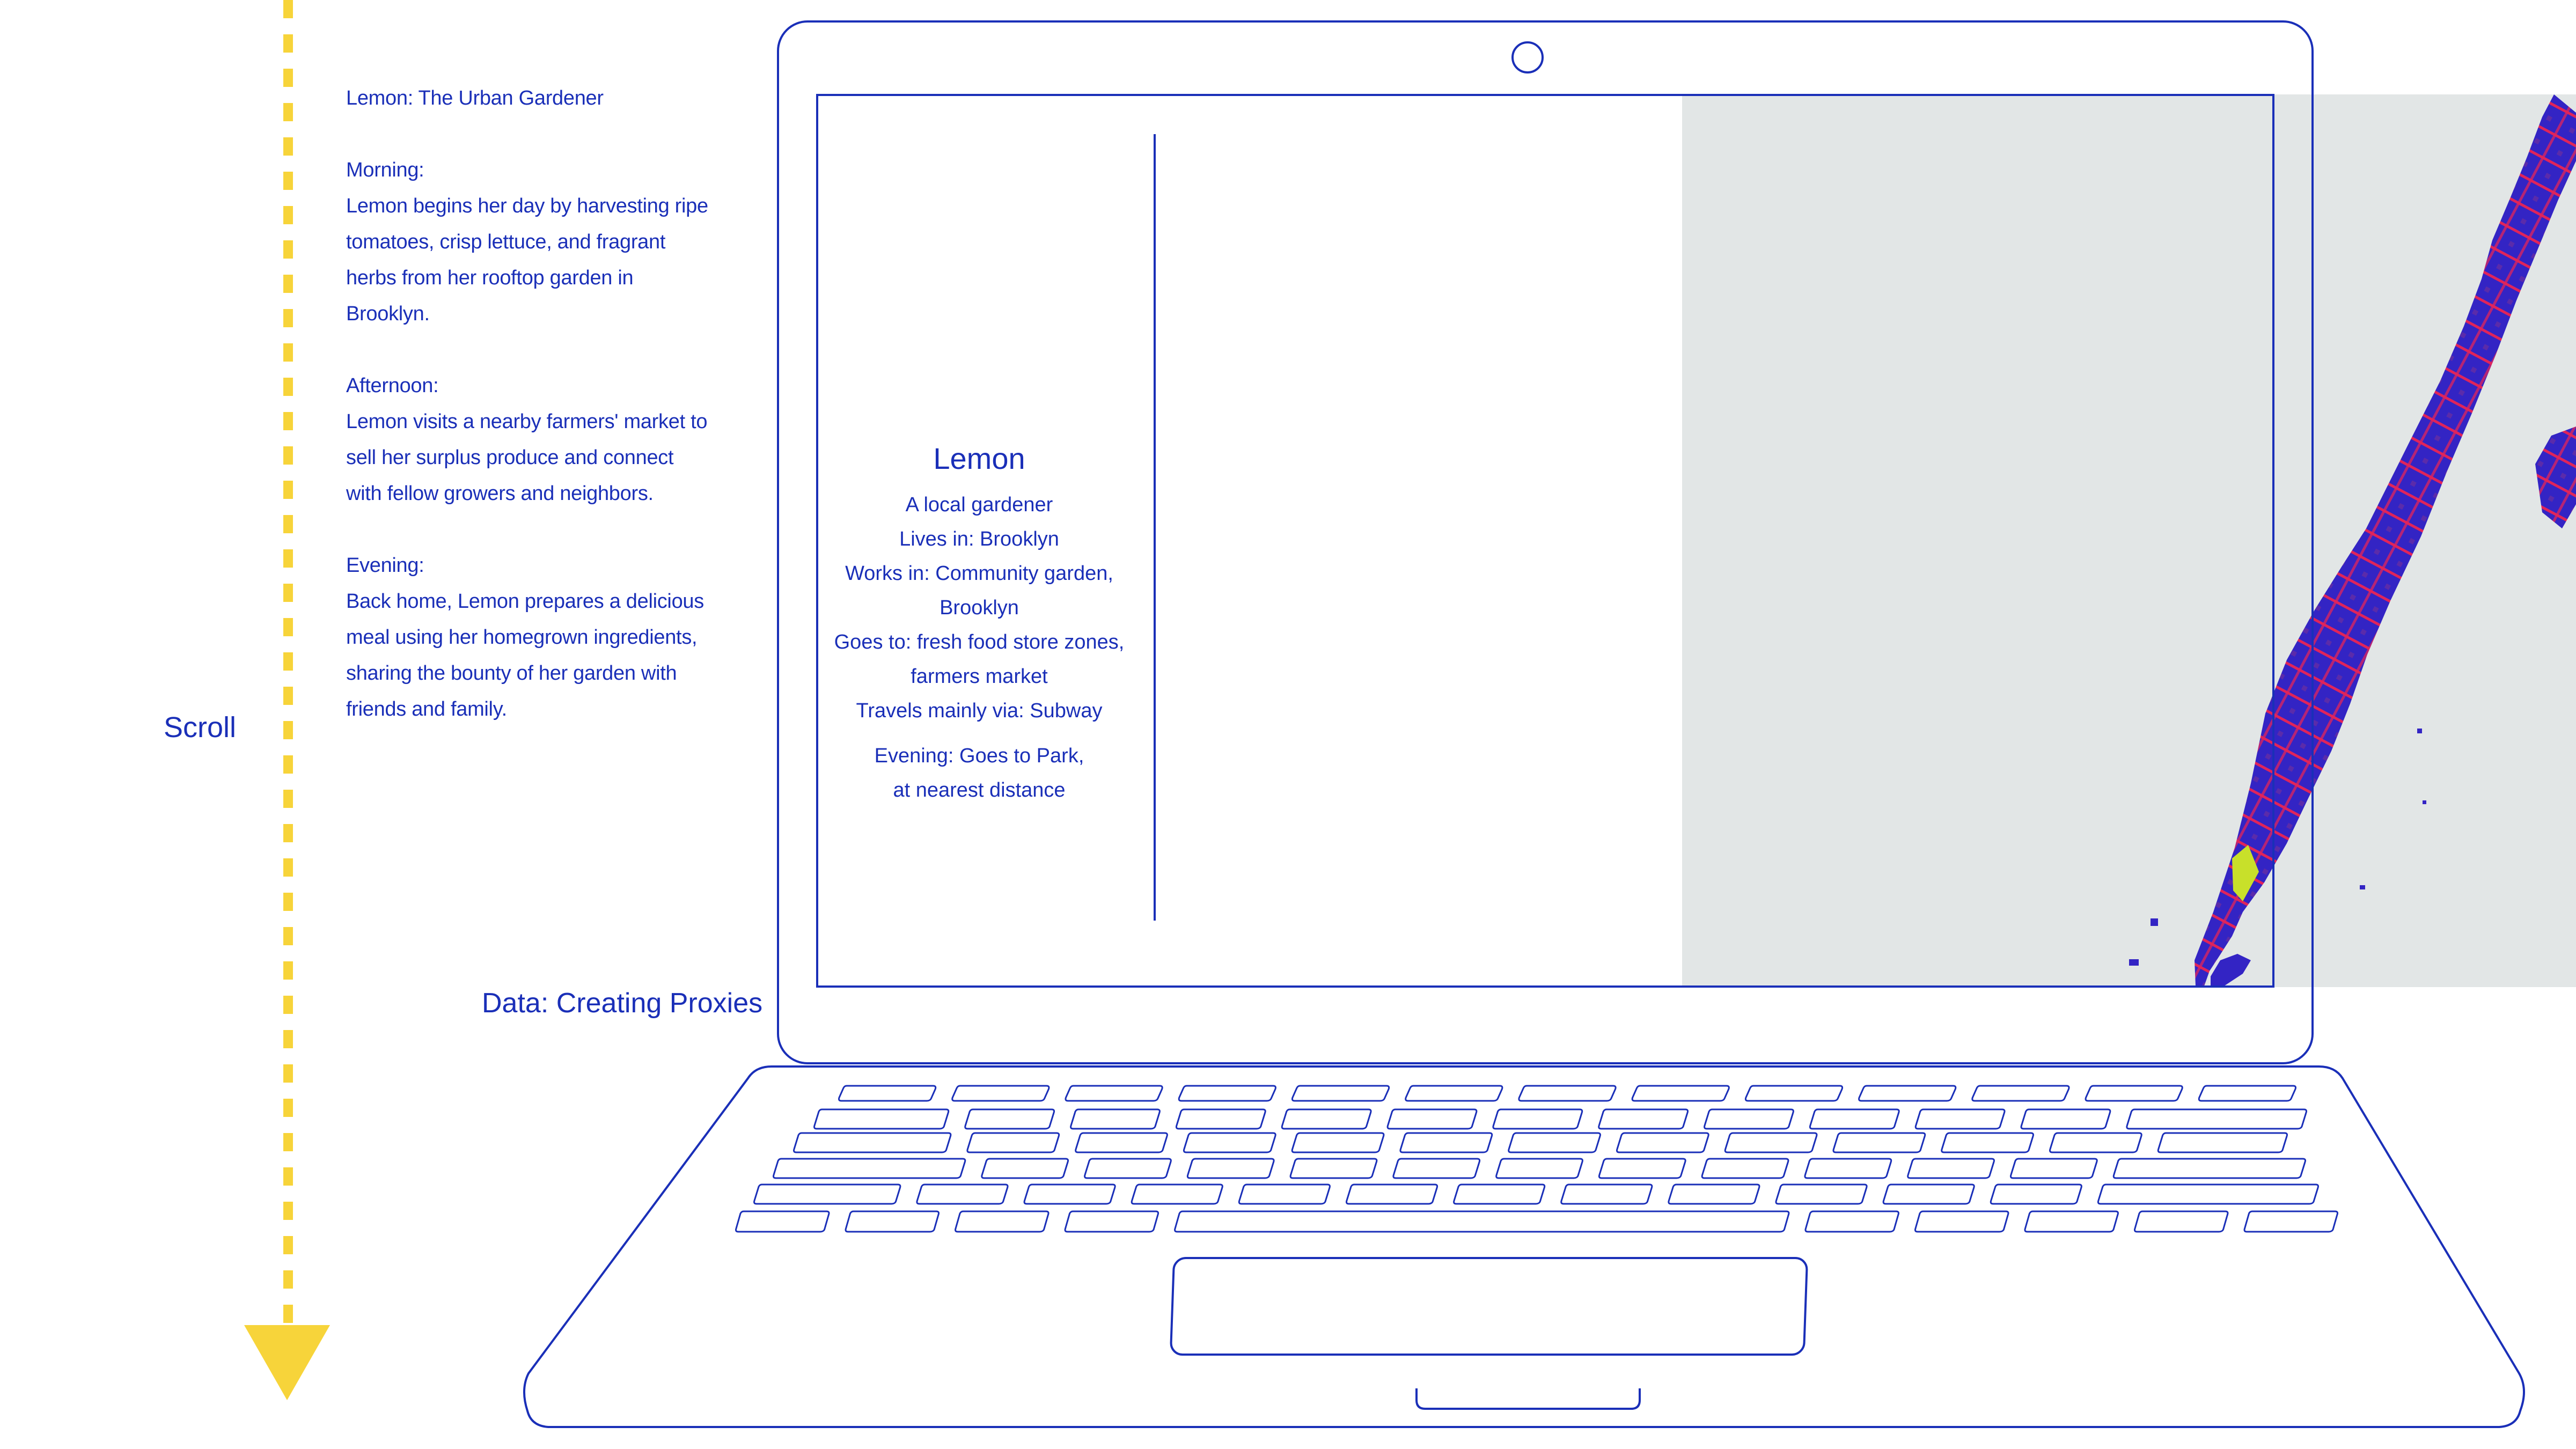  I want to click on laptop-notch, so click(1528, 1399).